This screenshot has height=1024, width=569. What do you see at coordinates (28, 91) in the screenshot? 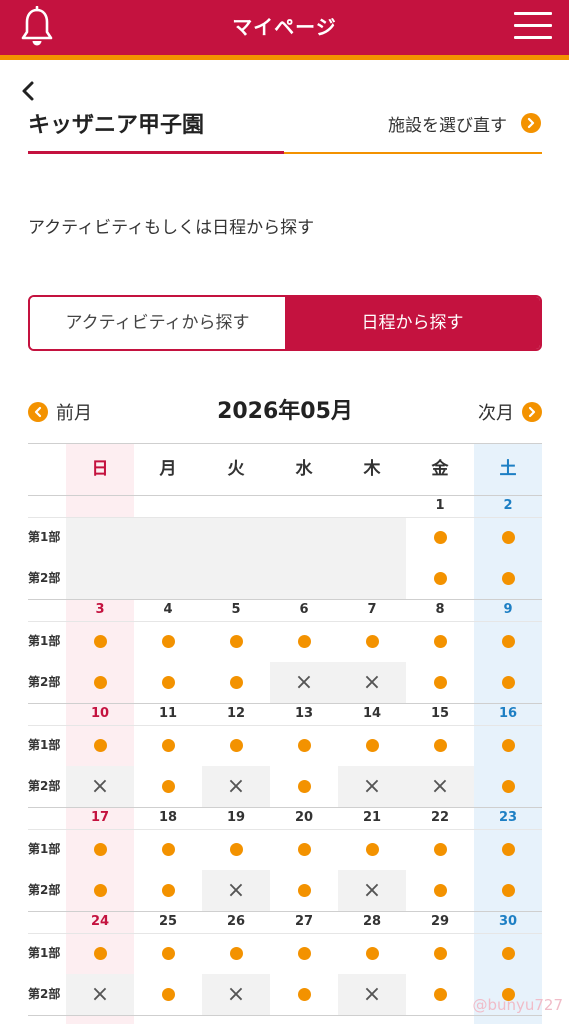
I see `chevron-left-icon` at bounding box center [28, 91].